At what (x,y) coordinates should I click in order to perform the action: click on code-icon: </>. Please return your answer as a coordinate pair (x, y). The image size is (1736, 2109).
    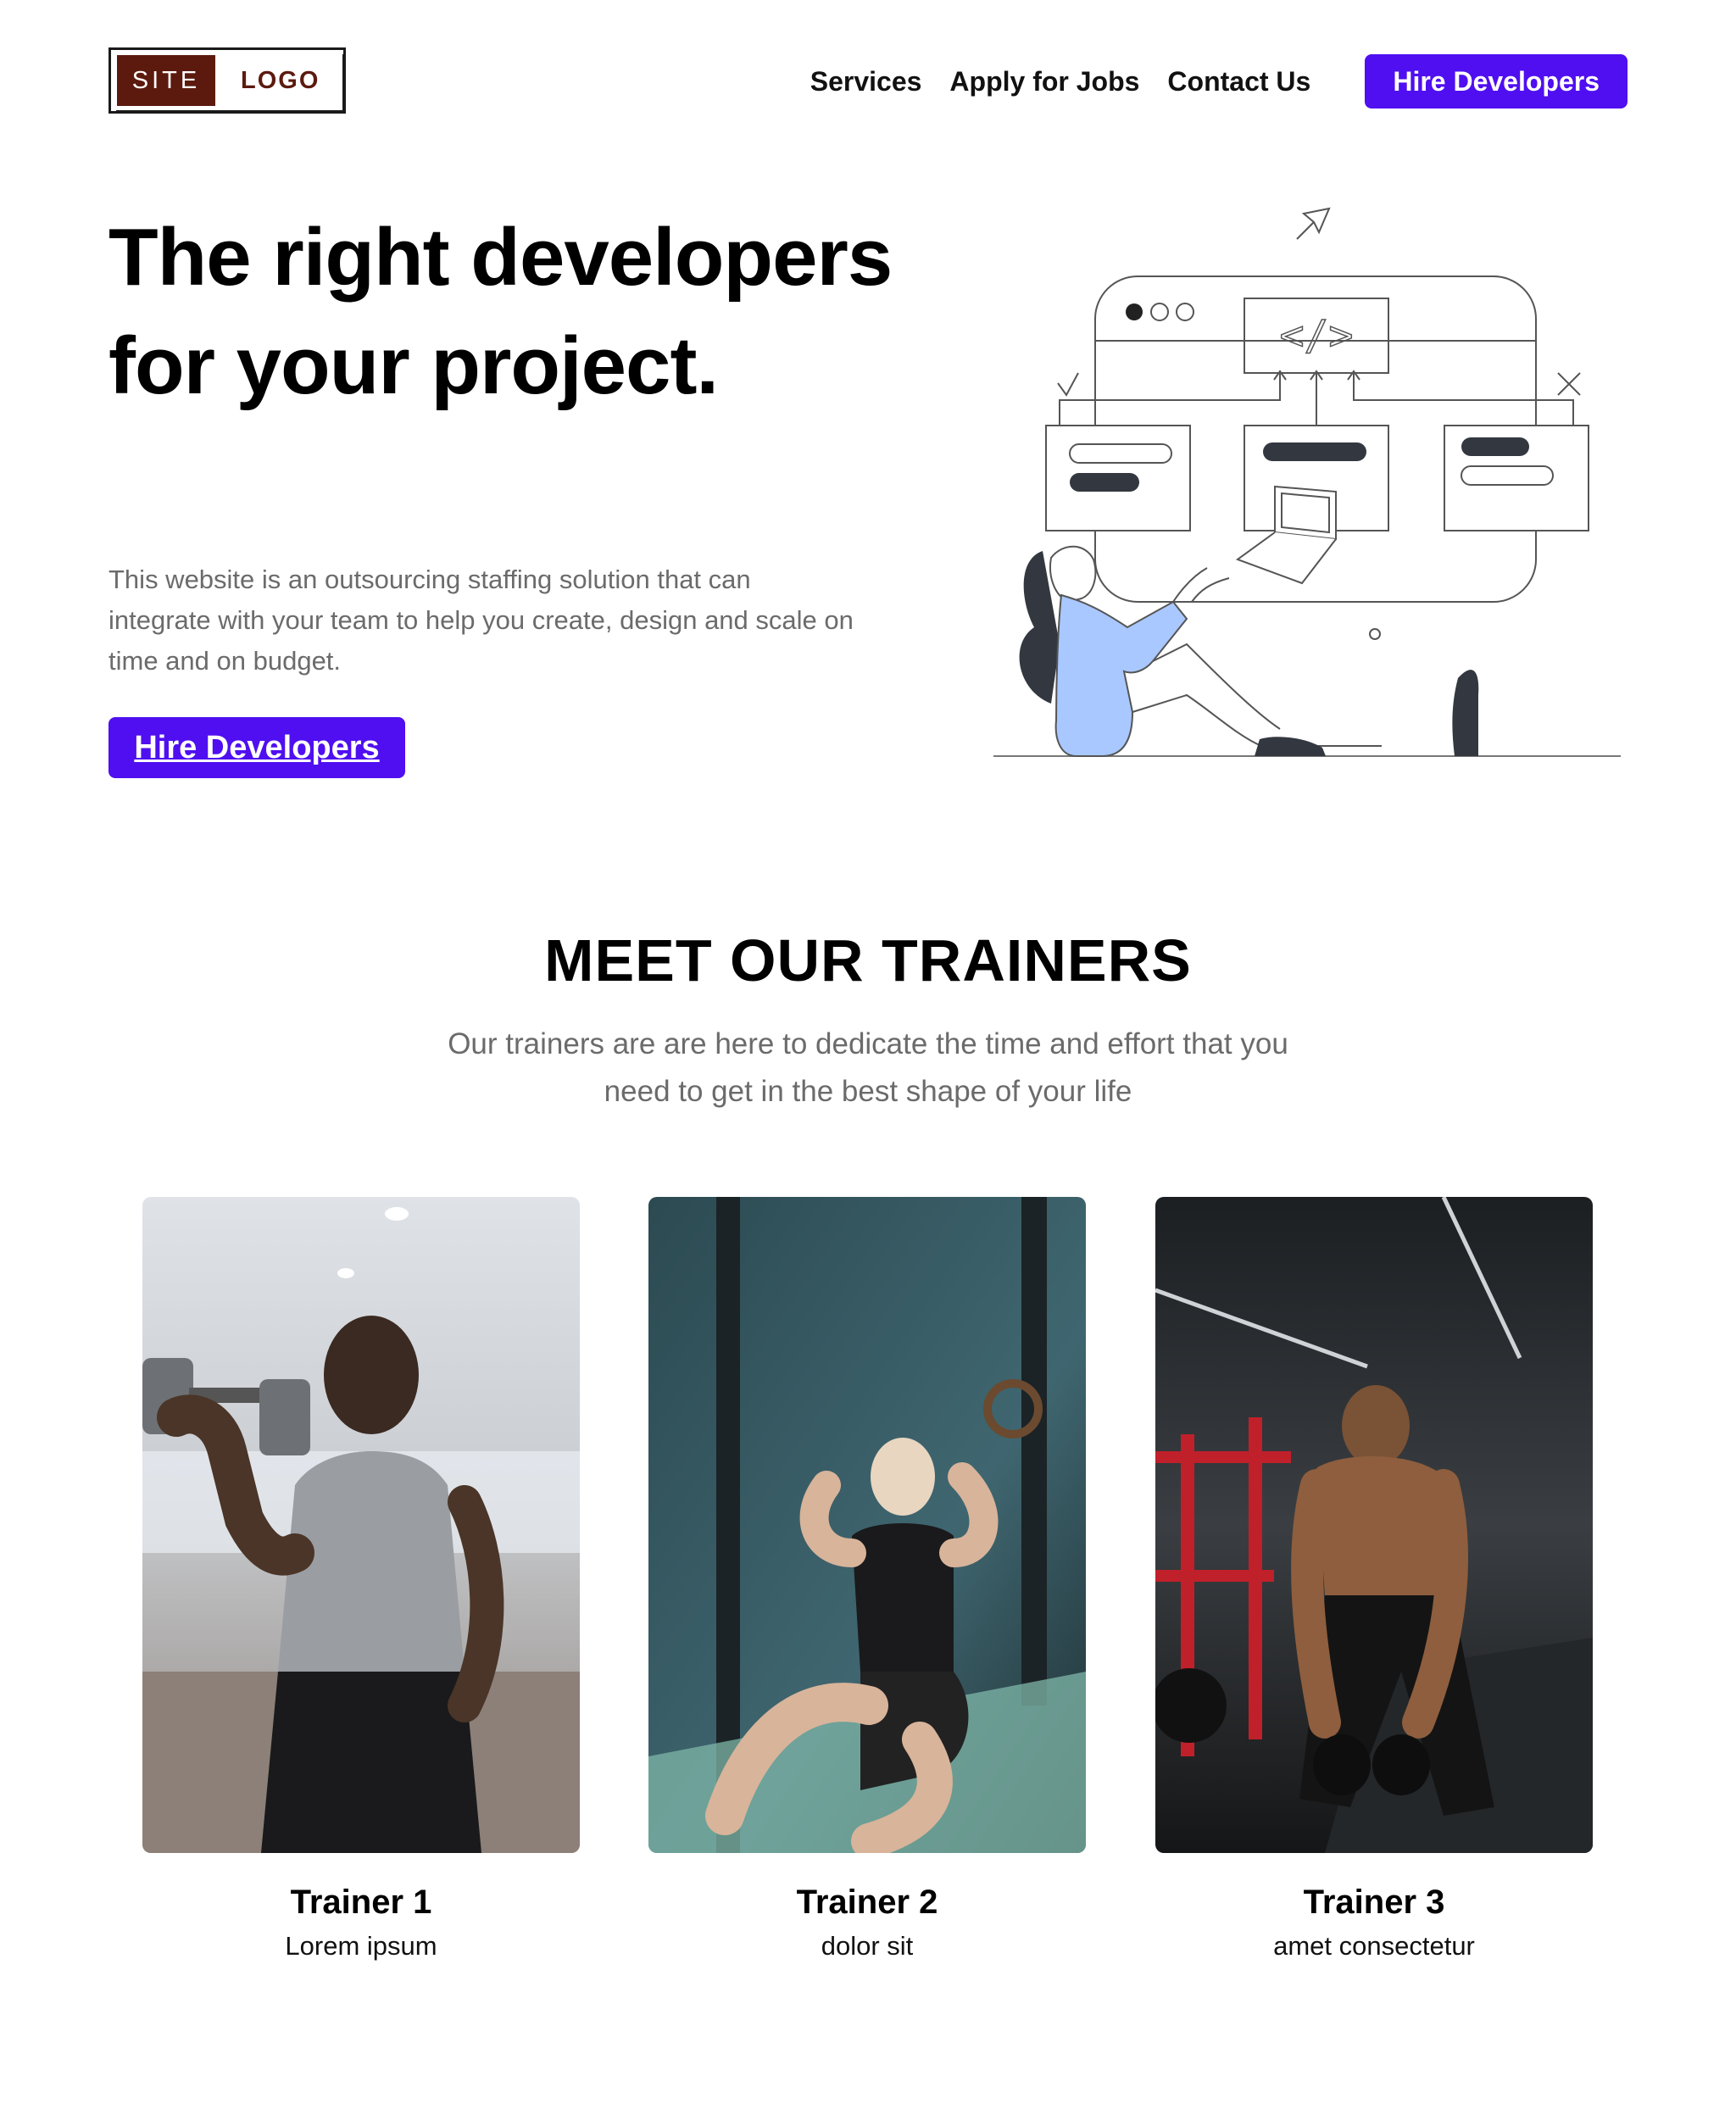
    Looking at the image, I should click on (1317, 335).